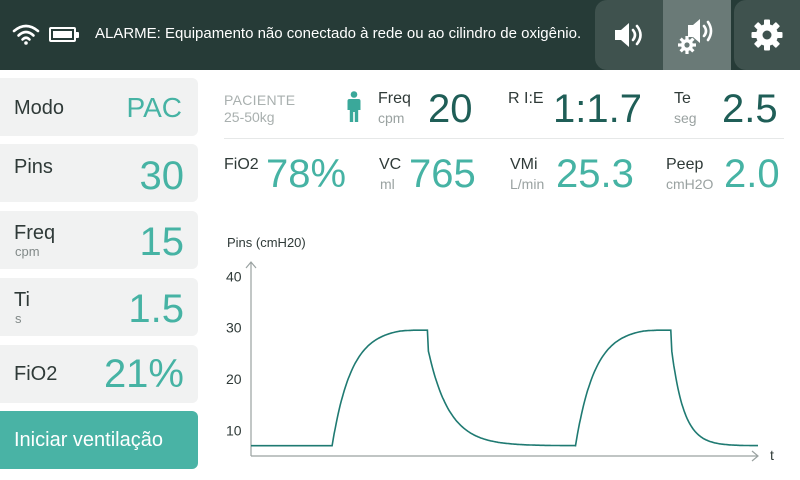 This screenshot has height=480, width=800. I want to click on settings-button, so click(767, 35).